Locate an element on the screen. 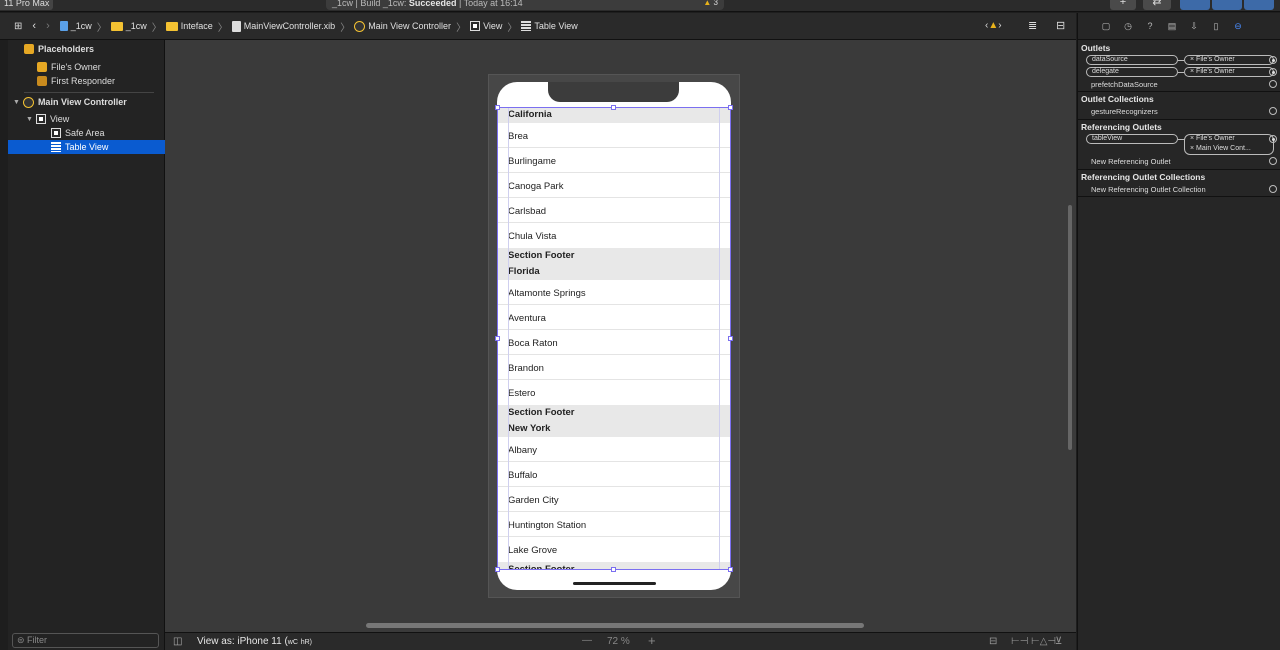 The height and width of the screenshot is (650, 1280). size-inspector-icon: ▯ is located at coordinates (1216, 26).